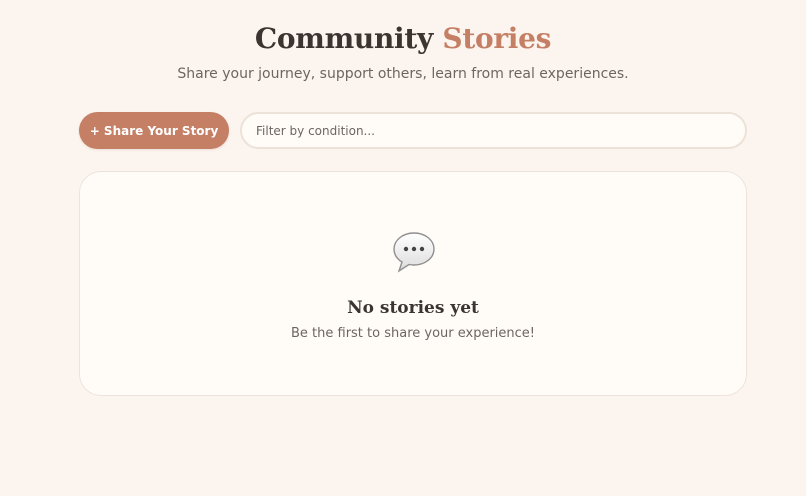  I want to click on empty-state-message: Be the first to share your experience!, so click(413, 333).